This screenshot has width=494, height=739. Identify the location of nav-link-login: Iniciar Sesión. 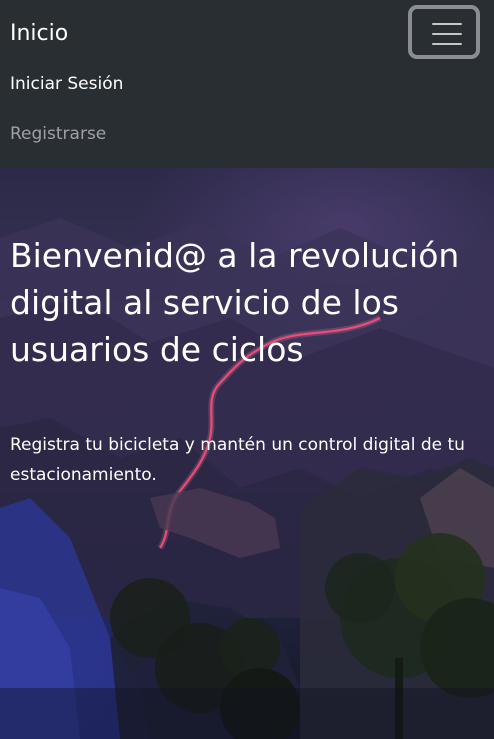
(66, 84).